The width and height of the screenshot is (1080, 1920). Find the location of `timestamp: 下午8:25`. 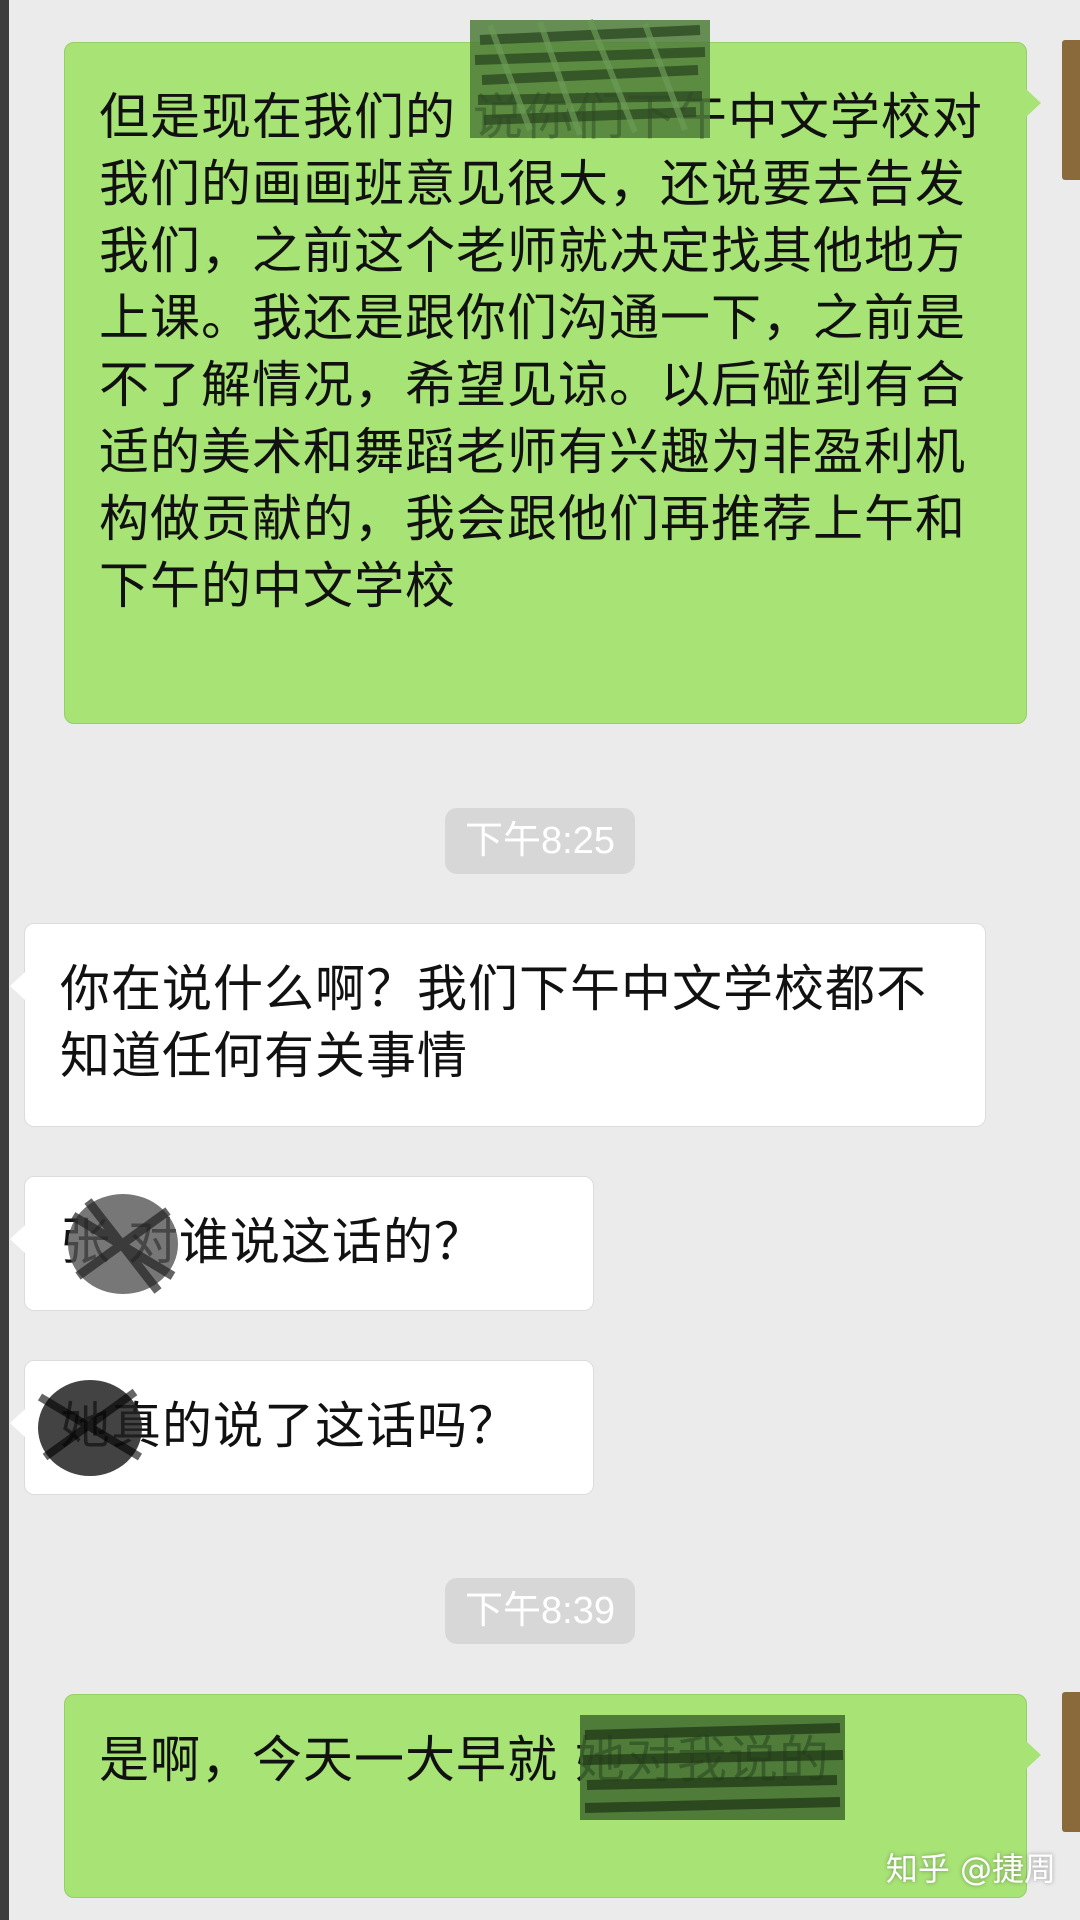

timestamp: 下午8:25 is located at coordinates (540, 841).